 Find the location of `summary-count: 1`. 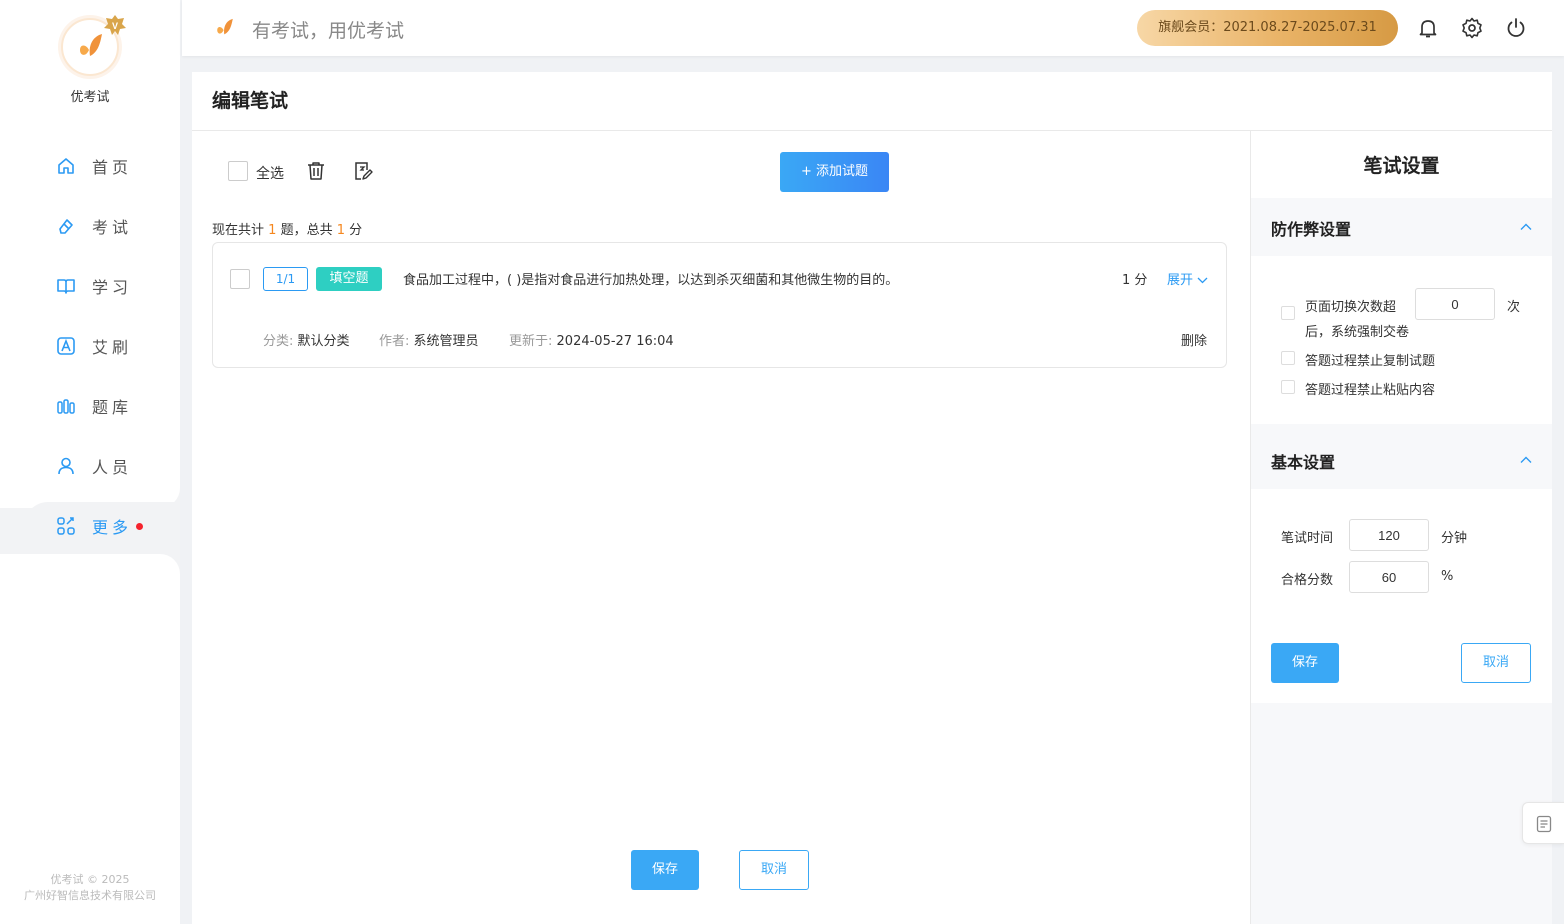

summary-count: 1 is located at coordinates (272, 230).